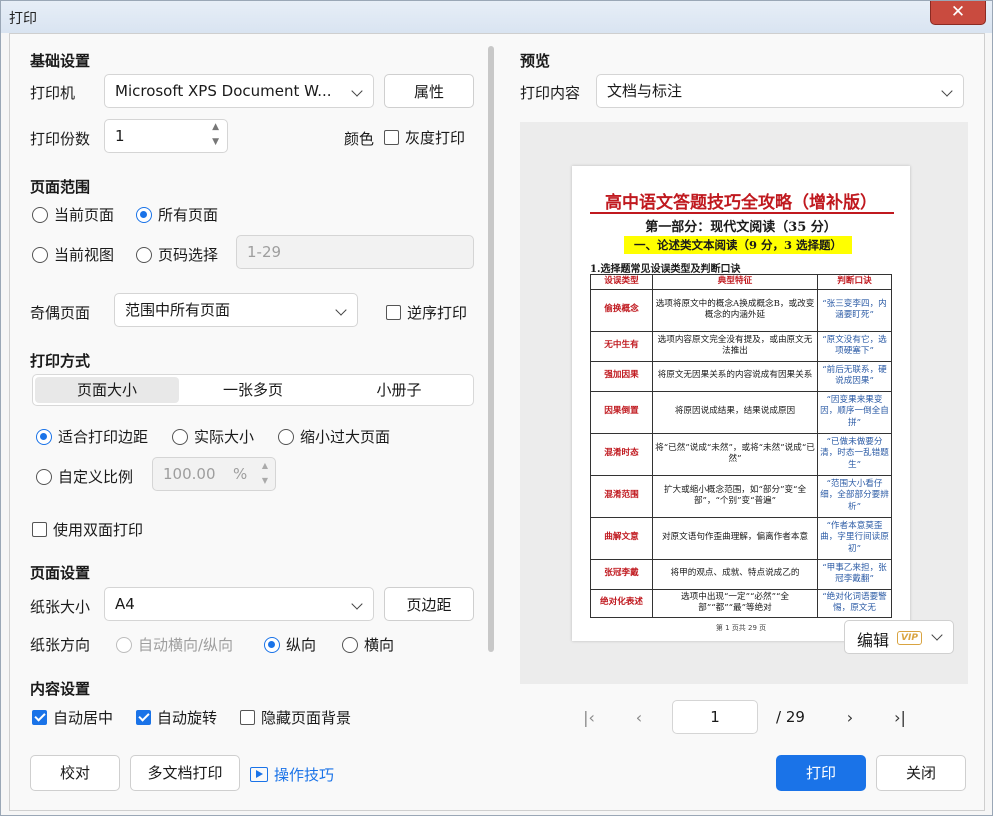  I want to click on paper-size-value: A4, so click(125, 604).